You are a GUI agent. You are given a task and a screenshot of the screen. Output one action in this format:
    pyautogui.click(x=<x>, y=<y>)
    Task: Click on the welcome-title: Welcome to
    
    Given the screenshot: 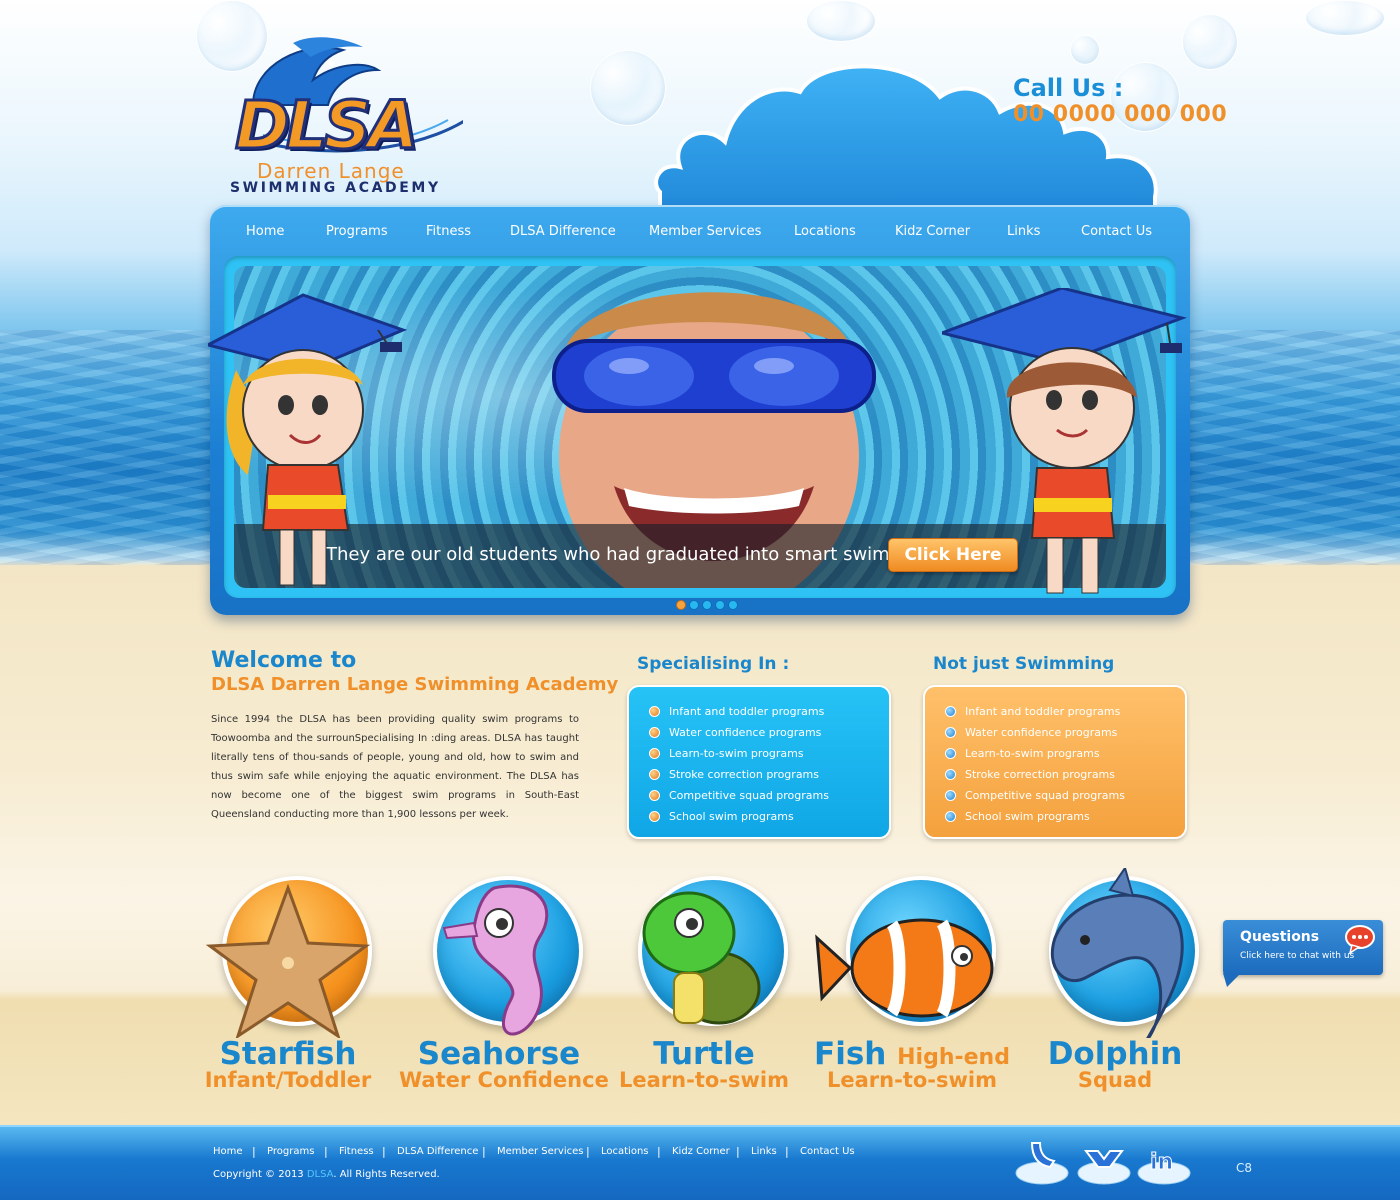 What is the action you would take?
    pyautogui.click(x=284, y=660)
    